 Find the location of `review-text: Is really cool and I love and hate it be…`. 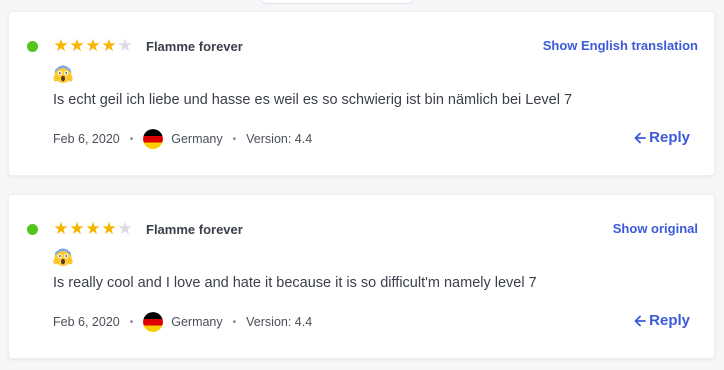

review-text: Is really cool and I love and hate it be… is located at coordinates (295, 283).